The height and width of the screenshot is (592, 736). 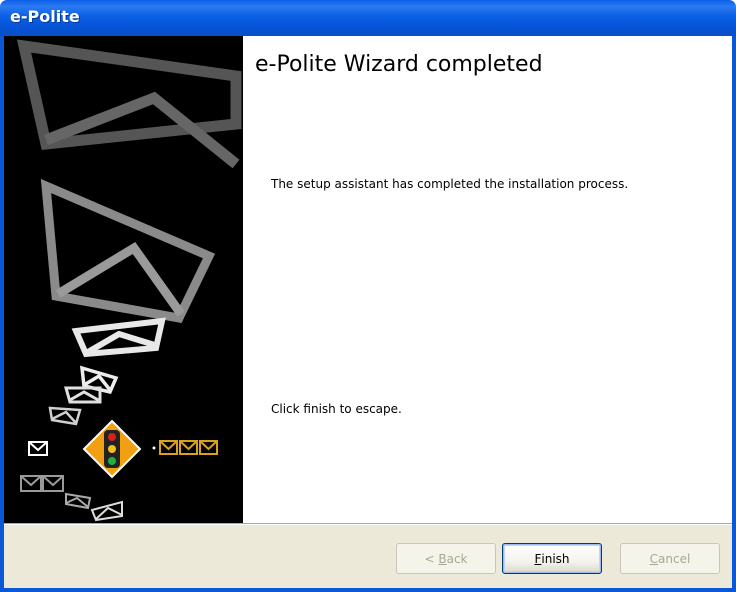 I want to click on cancel-button-label: ancel, so click(x=674, y=558).